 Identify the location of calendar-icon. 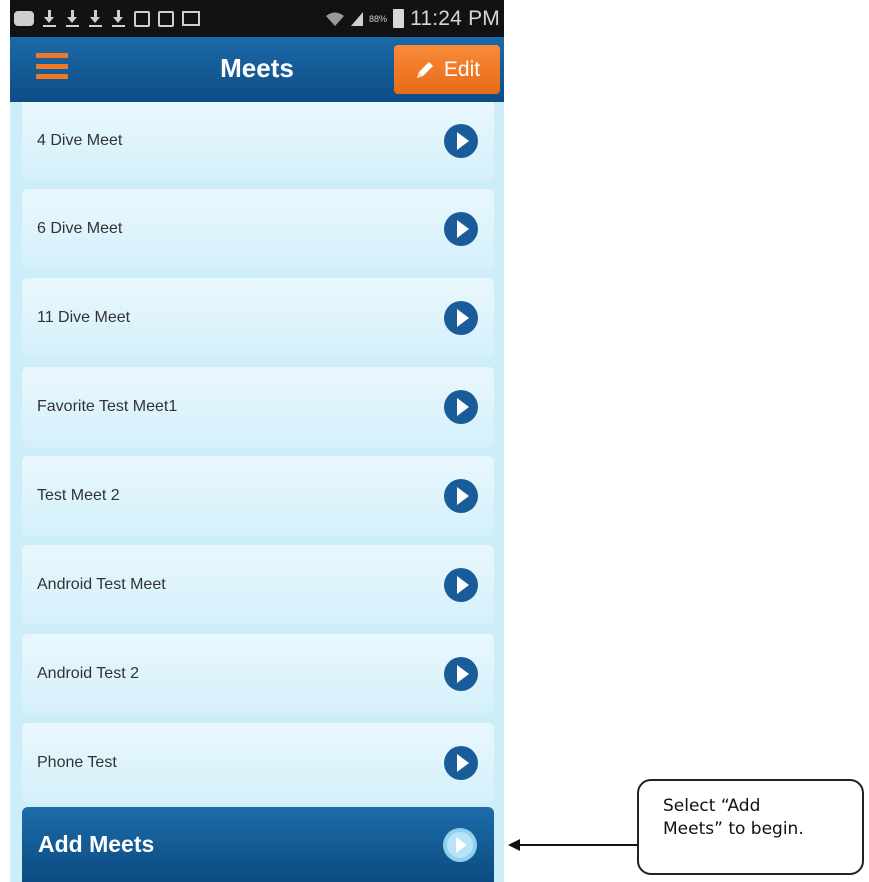
(166, 18).